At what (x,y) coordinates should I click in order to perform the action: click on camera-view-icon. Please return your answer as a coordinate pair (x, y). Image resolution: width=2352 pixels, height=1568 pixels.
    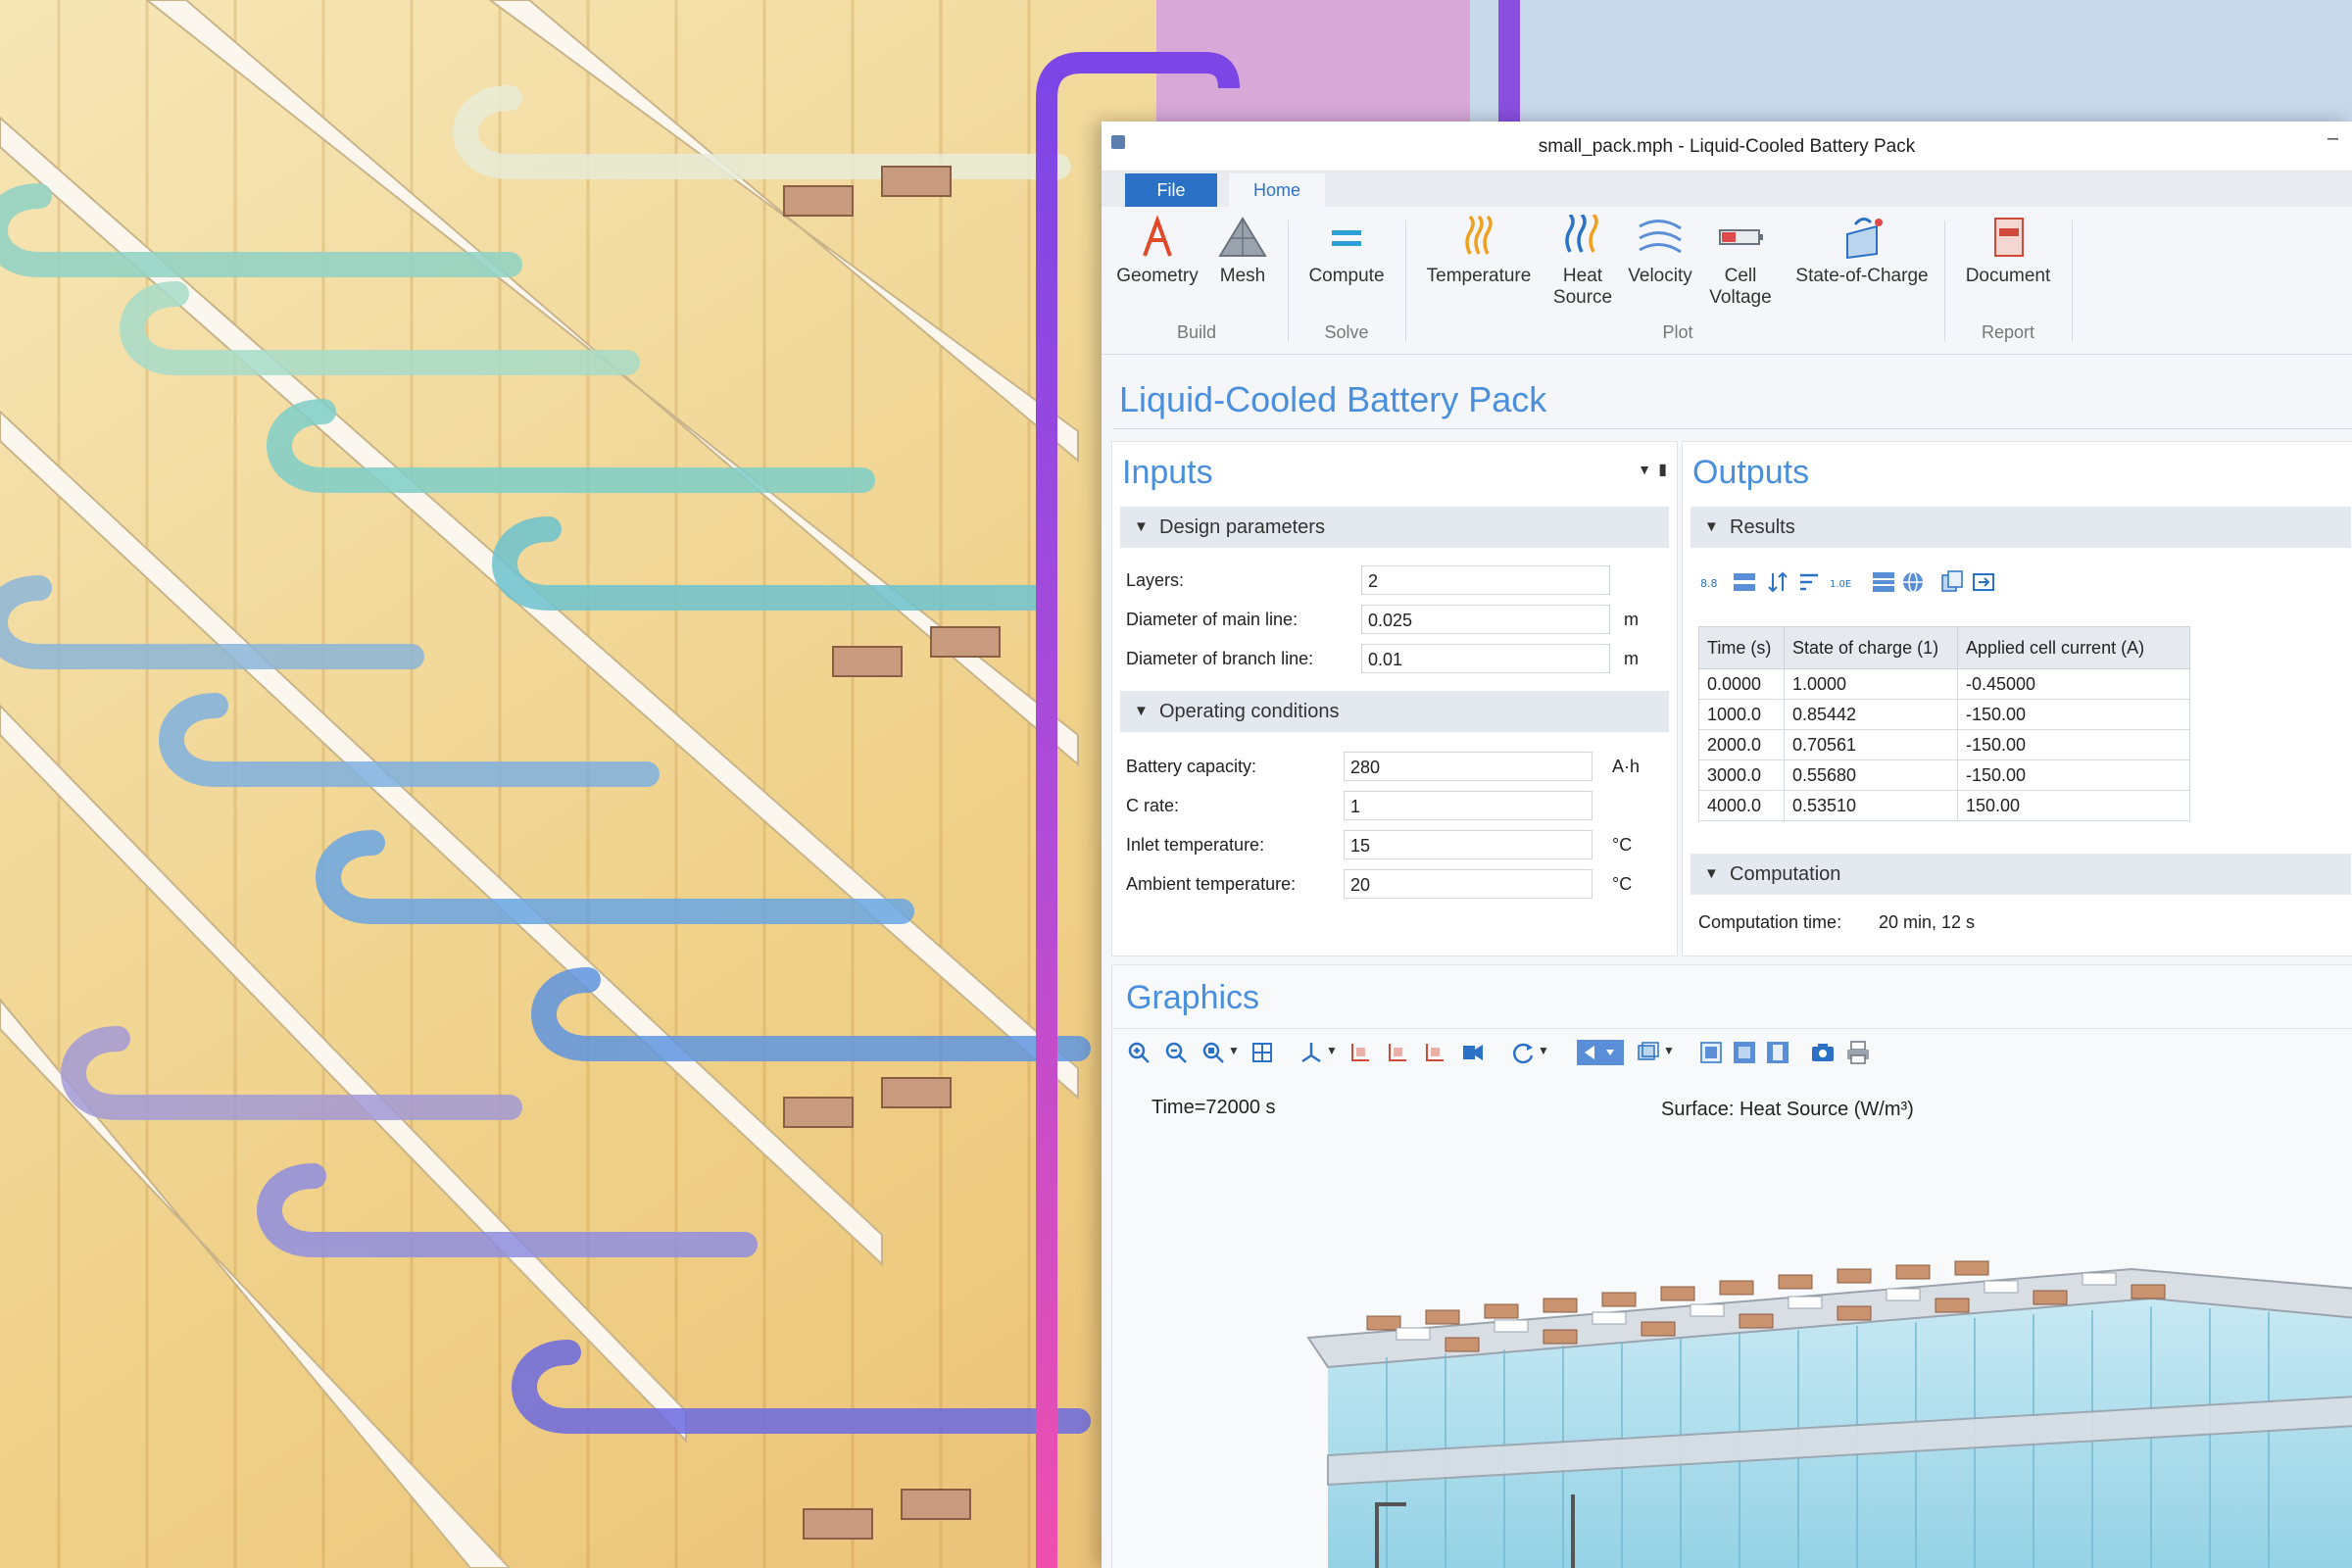
    Looking at the image, I should click on (1472, 1052).